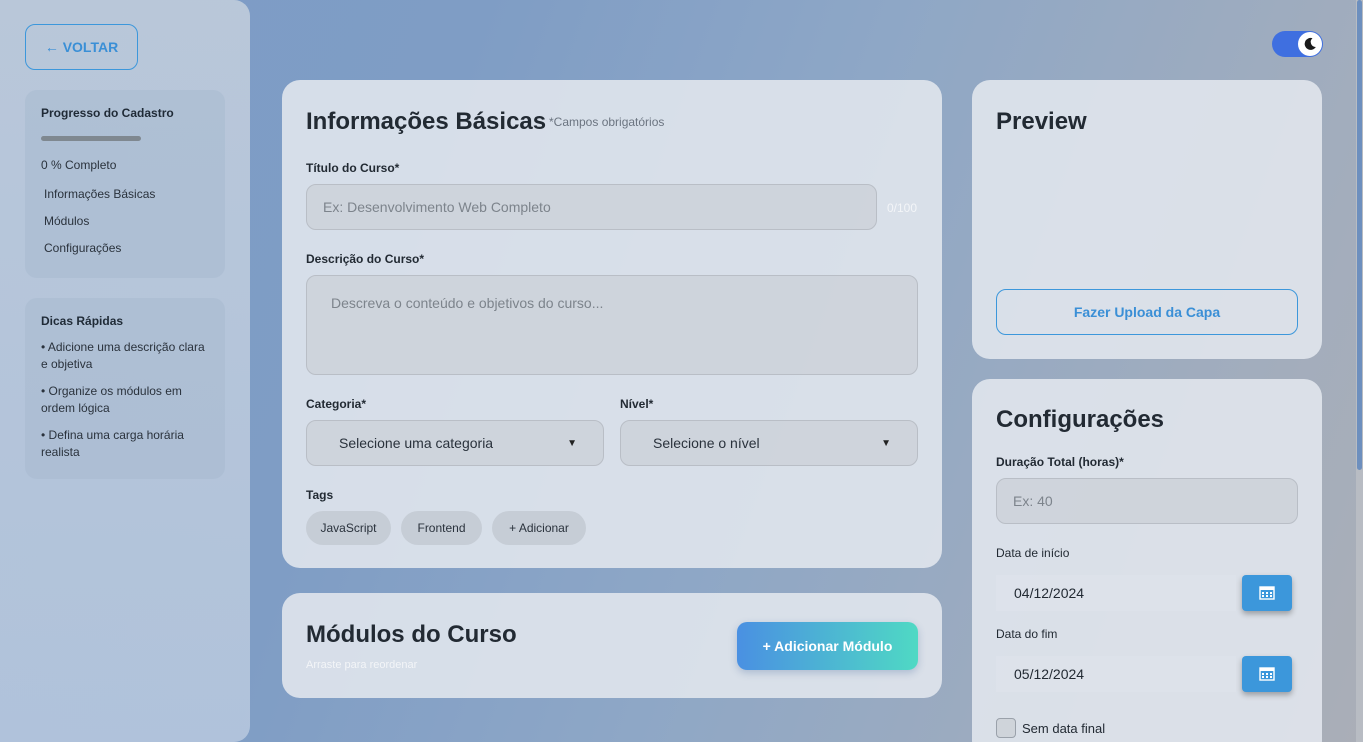  I want to click on course-title-label: Título do Curso*, so click(353, 168).